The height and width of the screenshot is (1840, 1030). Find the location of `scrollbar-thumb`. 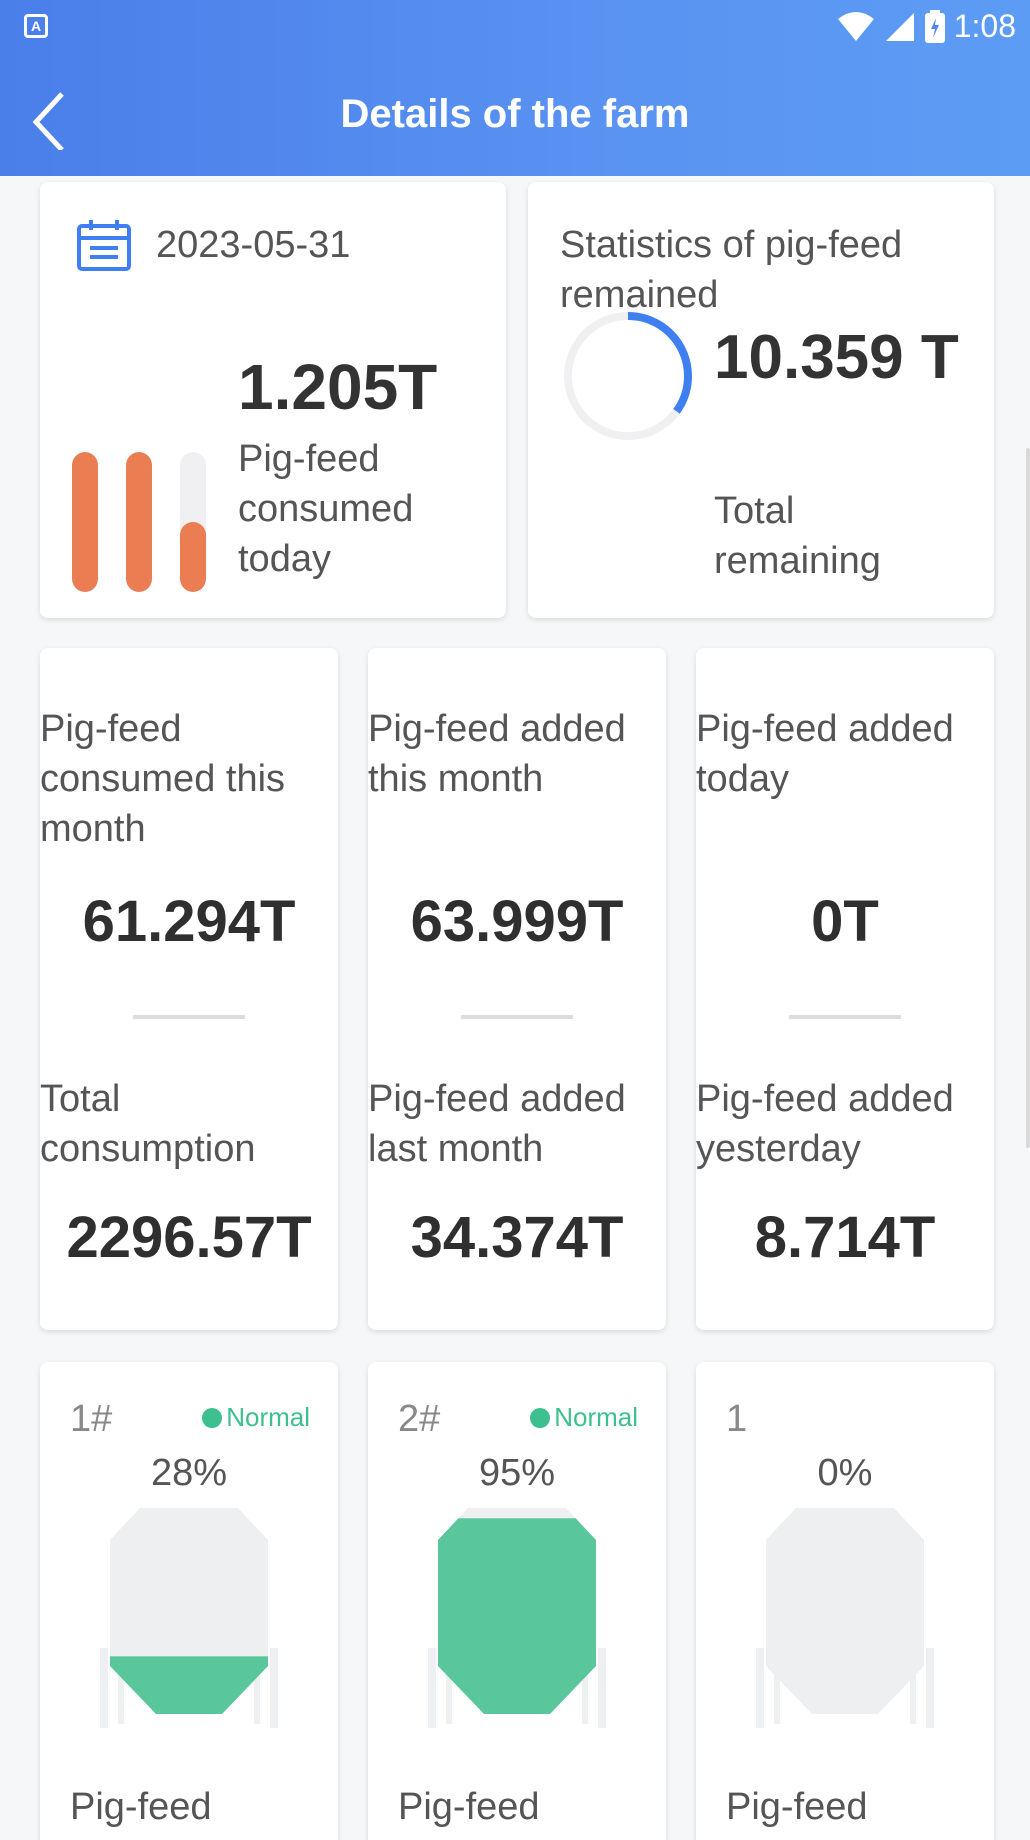

scrollbar-thumb is located at coordinates (1028, 798).